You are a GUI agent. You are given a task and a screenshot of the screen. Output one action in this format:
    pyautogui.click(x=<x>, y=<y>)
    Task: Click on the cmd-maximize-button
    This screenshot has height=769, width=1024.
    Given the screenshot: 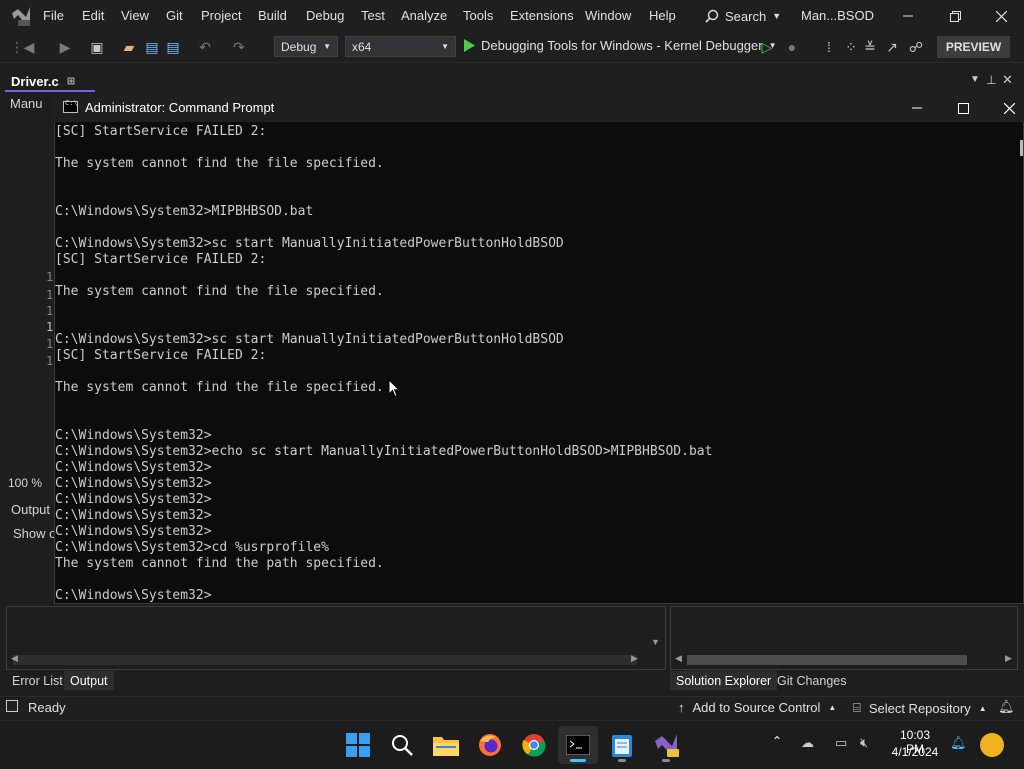 What is the action you would take?
    pyautogui.click(x=963, y=108)
    